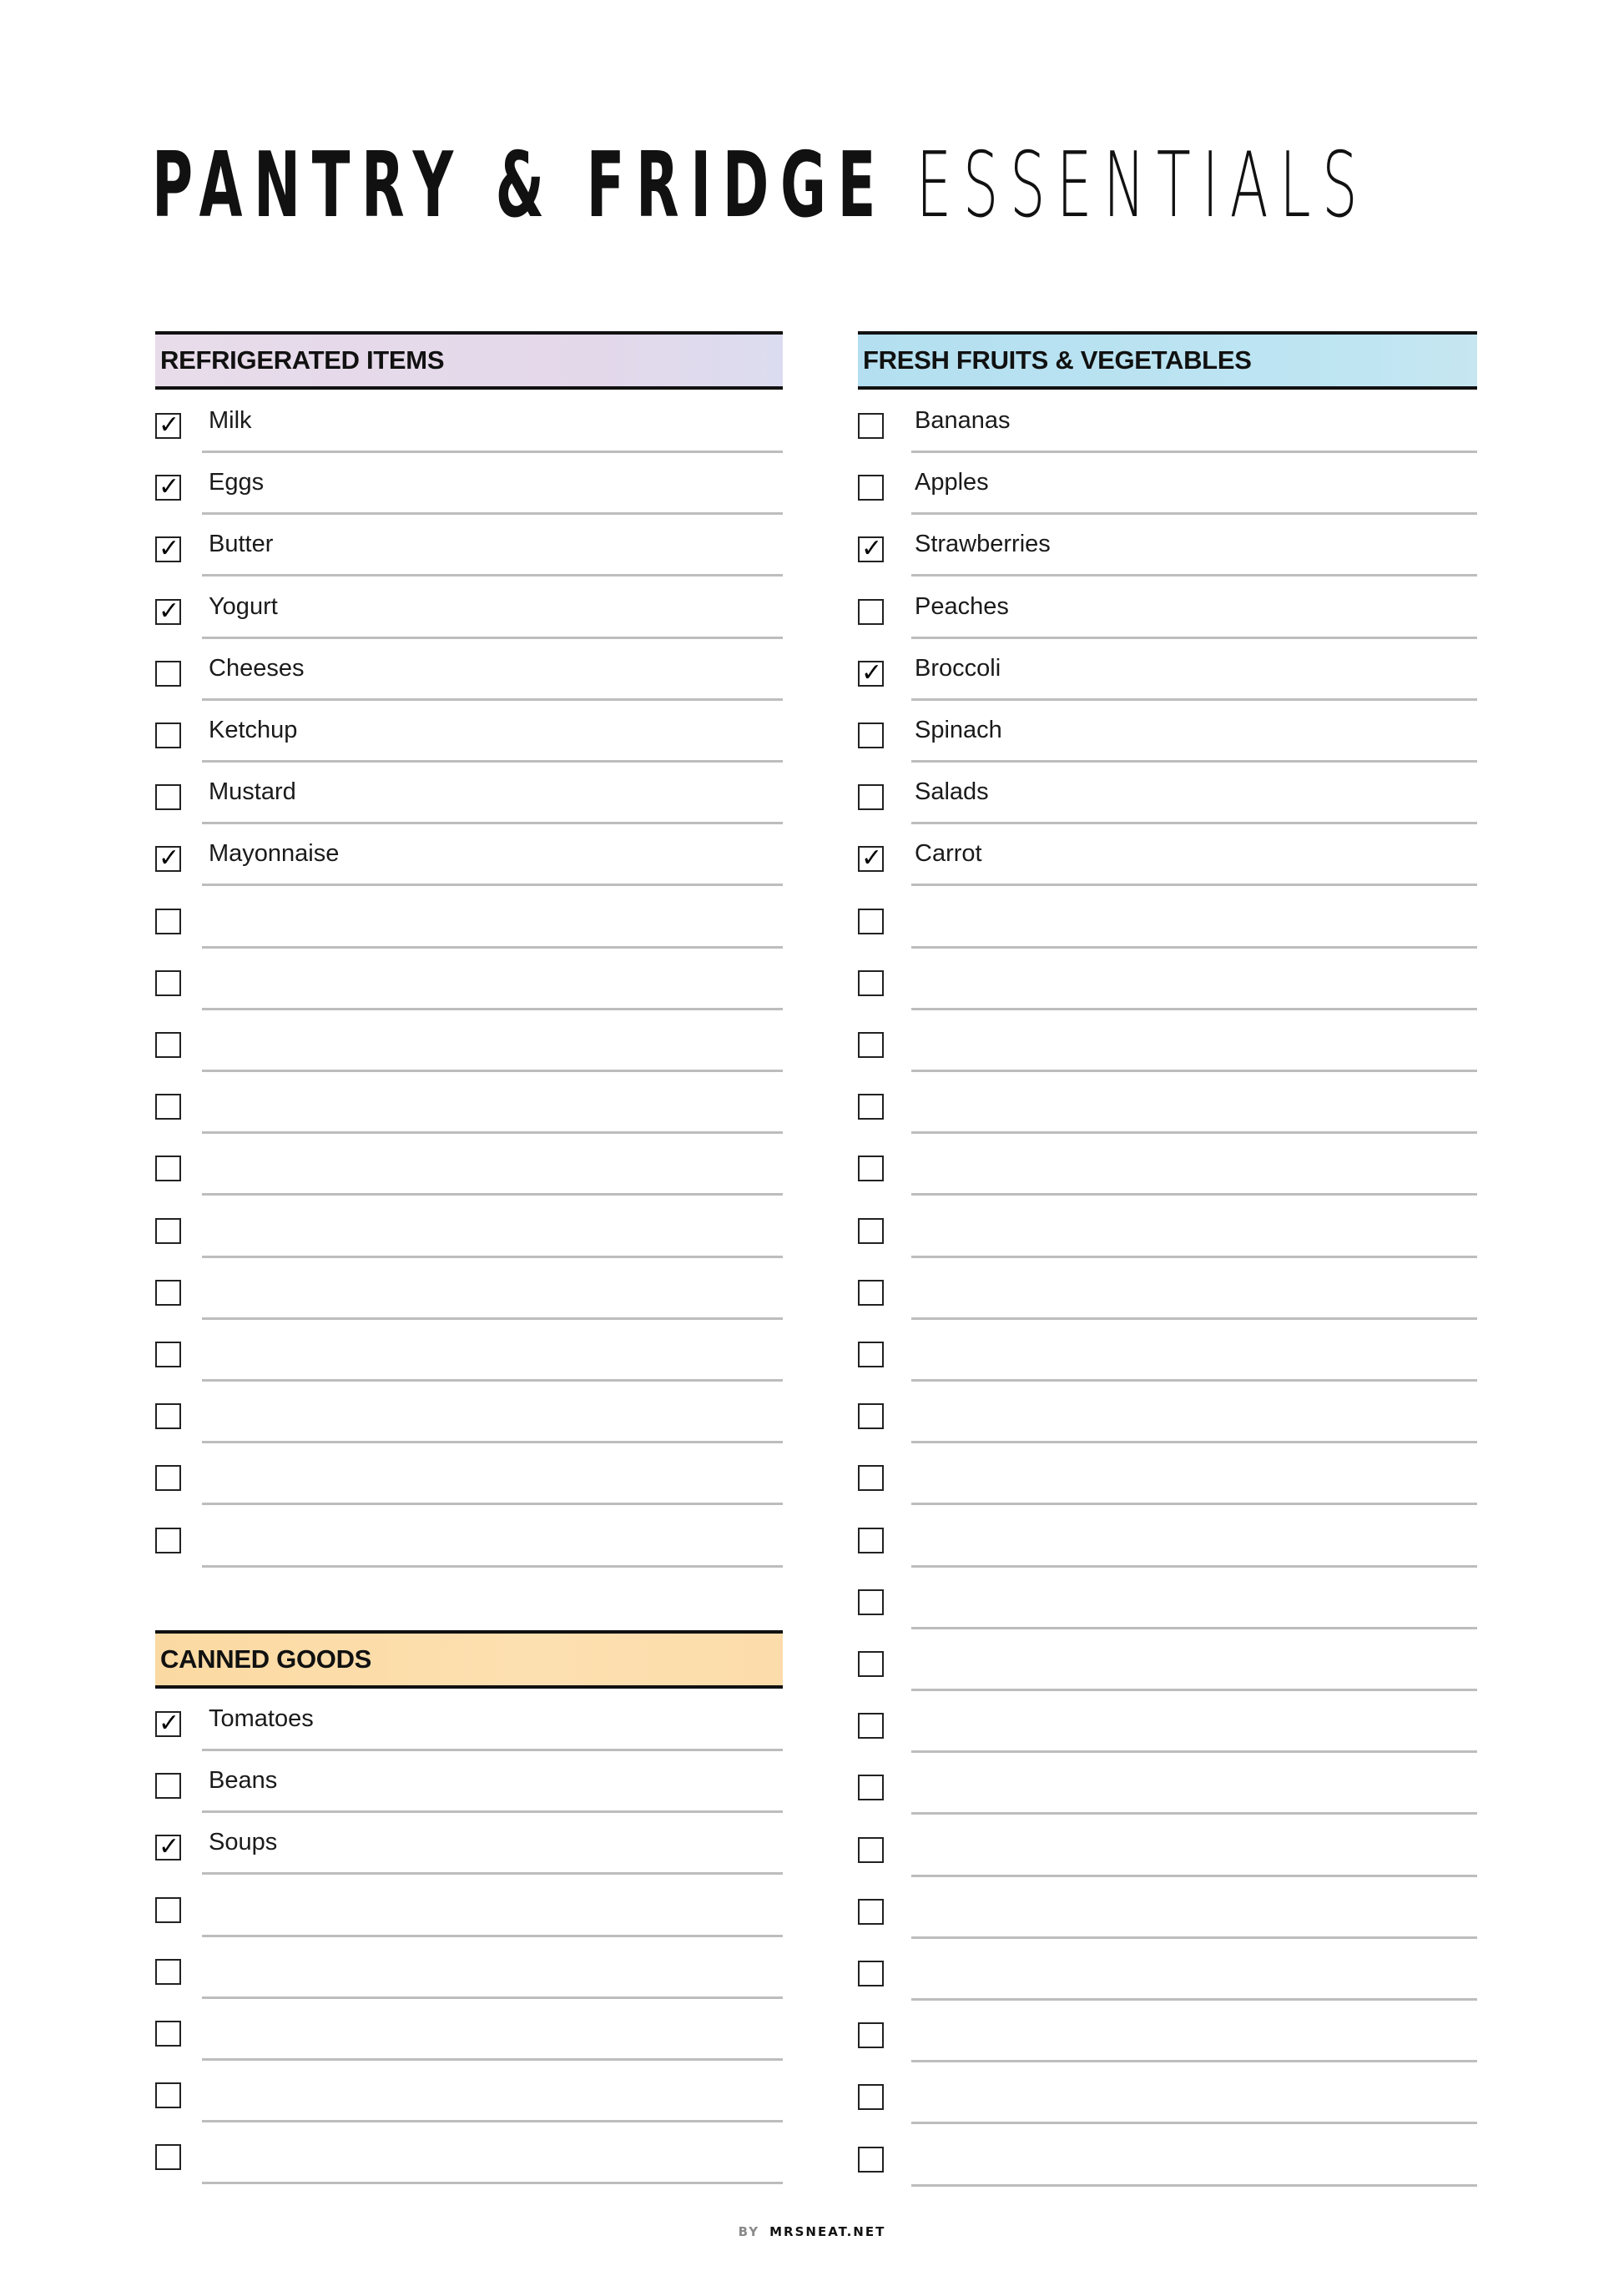 Image resolution: width=1624 pixels, height=2296 pixels. Describe the element at coordinates (241, 544) in the screenshot. I see `item-label: Butter` at that location.